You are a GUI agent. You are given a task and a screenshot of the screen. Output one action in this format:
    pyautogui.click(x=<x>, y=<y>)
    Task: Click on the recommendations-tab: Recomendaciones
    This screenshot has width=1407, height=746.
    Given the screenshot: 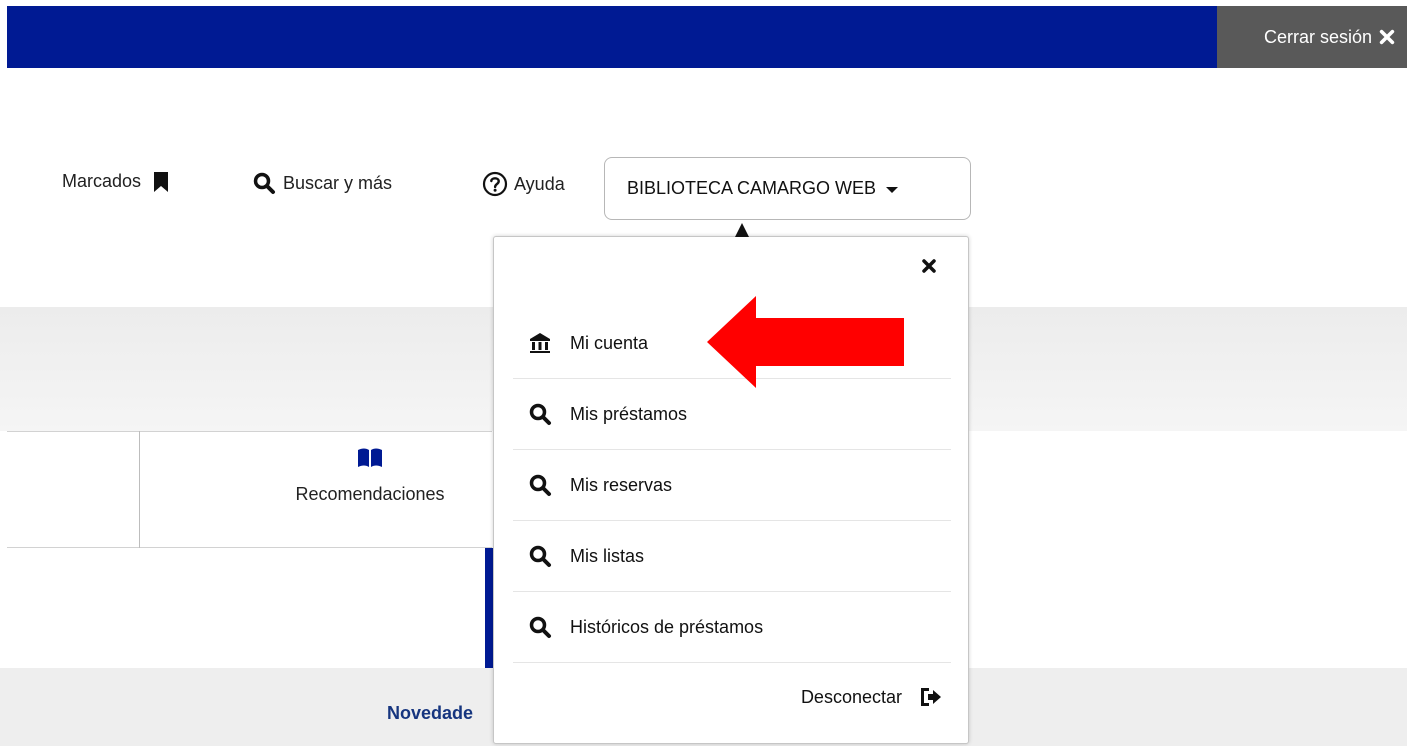 What is the action you would take?
    pyautogui.click(x=370, y=488)
    